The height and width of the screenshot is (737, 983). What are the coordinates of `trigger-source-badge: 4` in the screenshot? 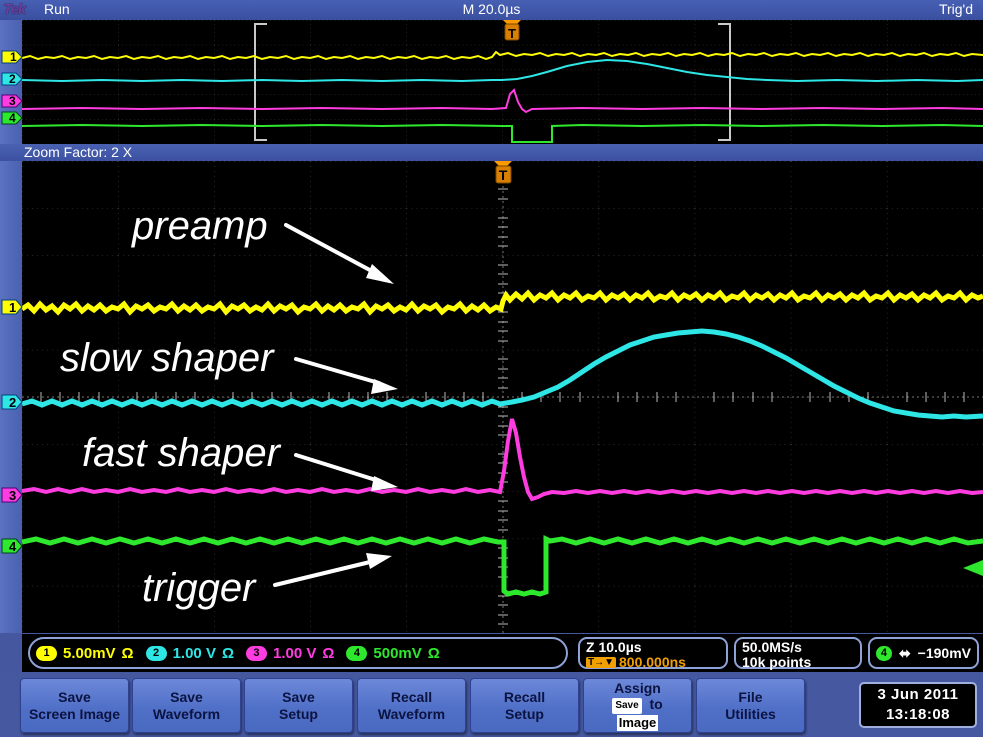 It's located at (884, 653).